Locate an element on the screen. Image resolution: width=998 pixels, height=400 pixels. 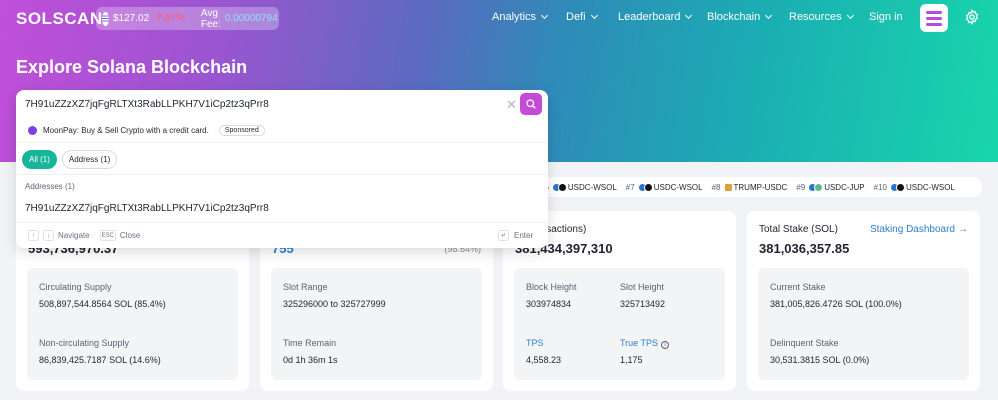
arrow-up-icon: ↑ is located at coordinates (33, 235).